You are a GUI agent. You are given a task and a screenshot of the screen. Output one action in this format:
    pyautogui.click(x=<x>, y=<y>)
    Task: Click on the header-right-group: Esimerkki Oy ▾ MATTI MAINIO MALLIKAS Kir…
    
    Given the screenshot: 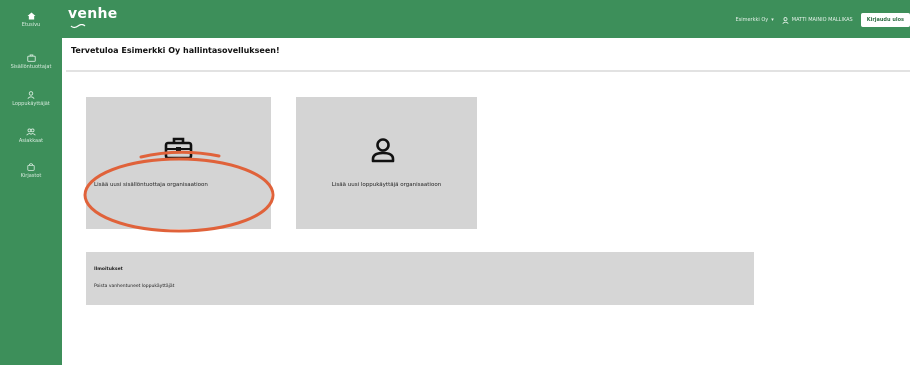 What is the action you would take?
    pyautogui.click(x=822, y=20)
    